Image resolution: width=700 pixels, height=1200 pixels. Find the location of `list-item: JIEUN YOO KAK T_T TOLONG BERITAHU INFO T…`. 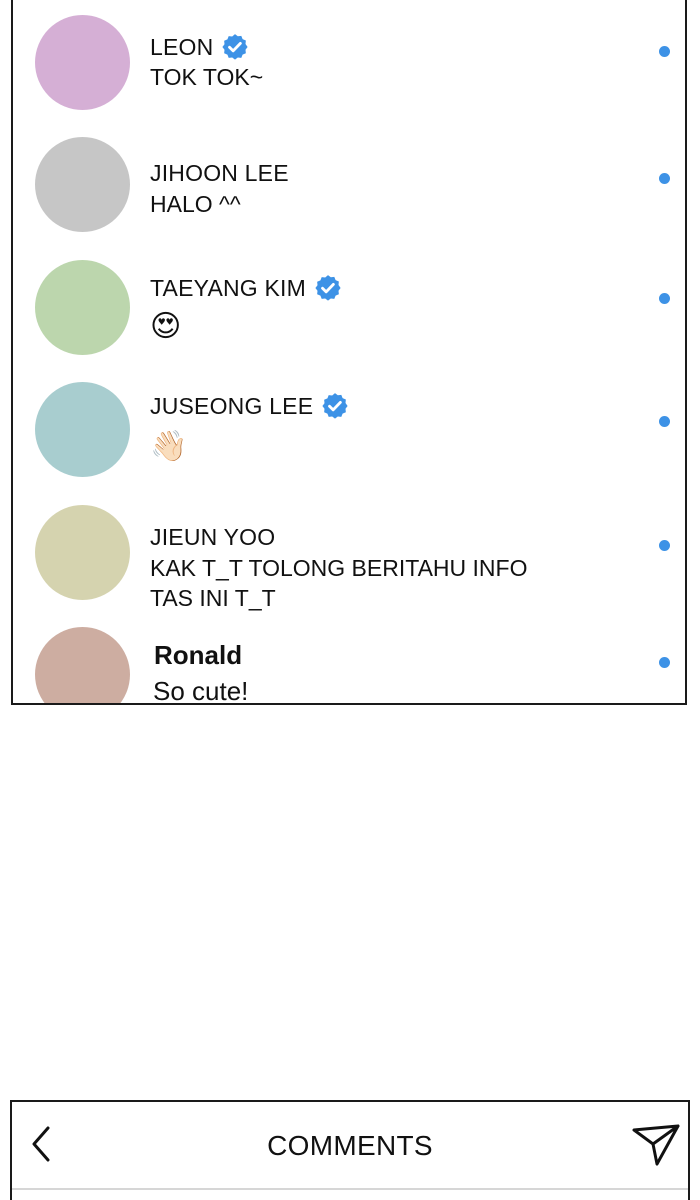

list-item: JIEUN YOO KAK T_T TOLONG BERITAHU INFO T… is located at coordinates (349, 548).